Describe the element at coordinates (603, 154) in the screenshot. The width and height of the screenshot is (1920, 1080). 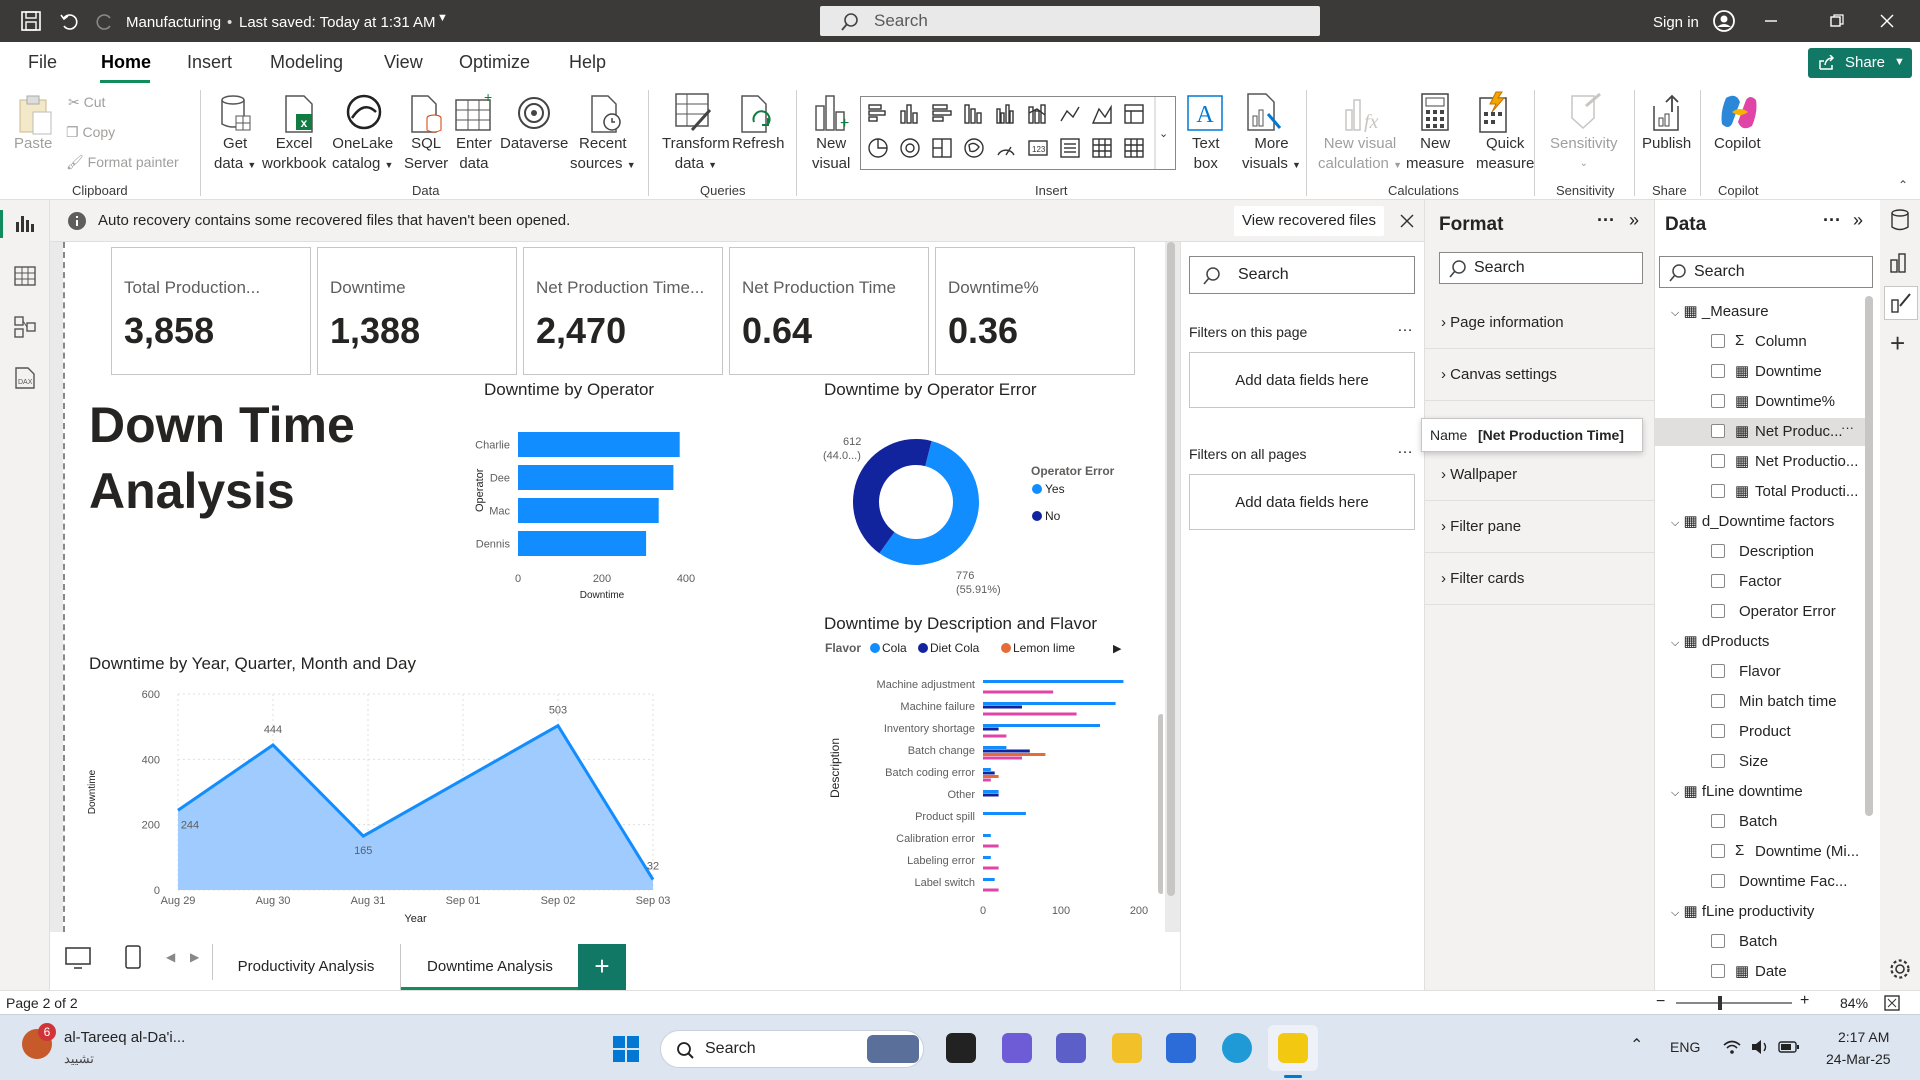
I see `recent-sources-button: Recent sources ▼` at that location.